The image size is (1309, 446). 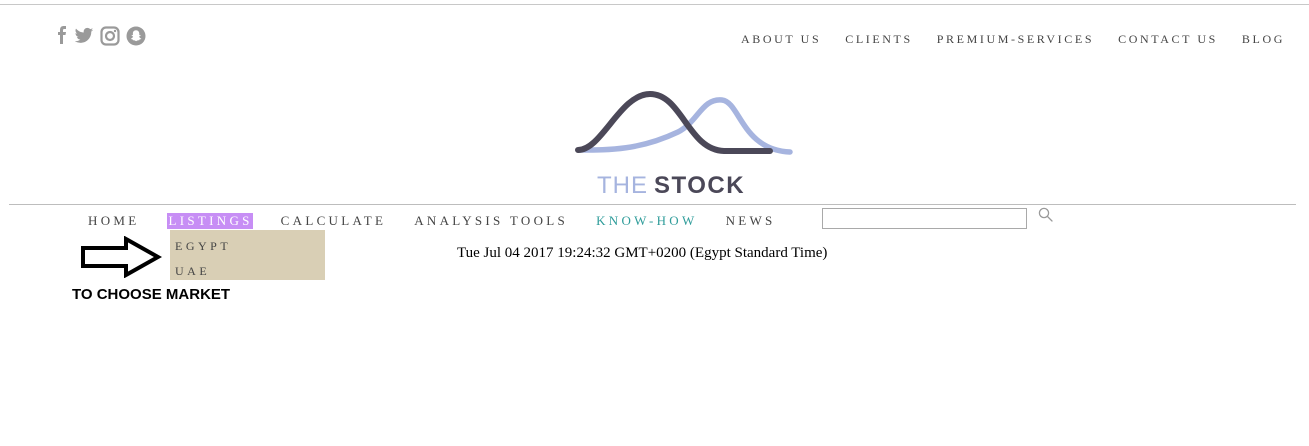 What do you see at coordinates (192, 271) in the screenshot?
I see `dropdown-item-uae: UAE` at bounding box center [192, 271].